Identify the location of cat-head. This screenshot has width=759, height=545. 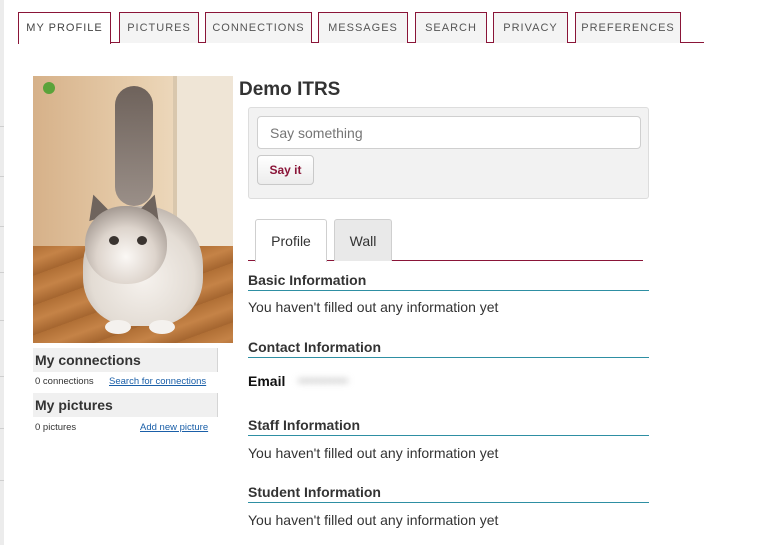
(126, 245).